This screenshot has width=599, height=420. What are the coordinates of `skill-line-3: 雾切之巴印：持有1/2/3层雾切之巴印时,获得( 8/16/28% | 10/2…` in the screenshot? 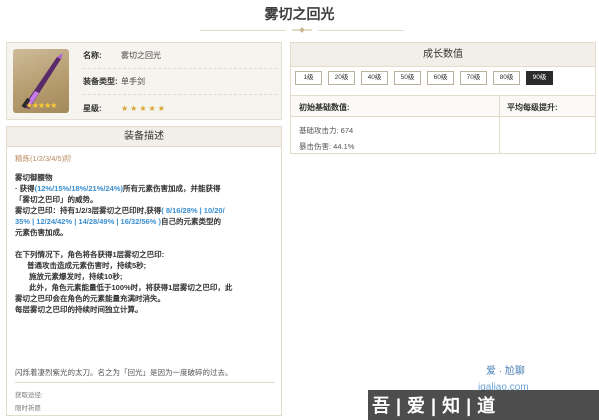 It's located at (120, 210).